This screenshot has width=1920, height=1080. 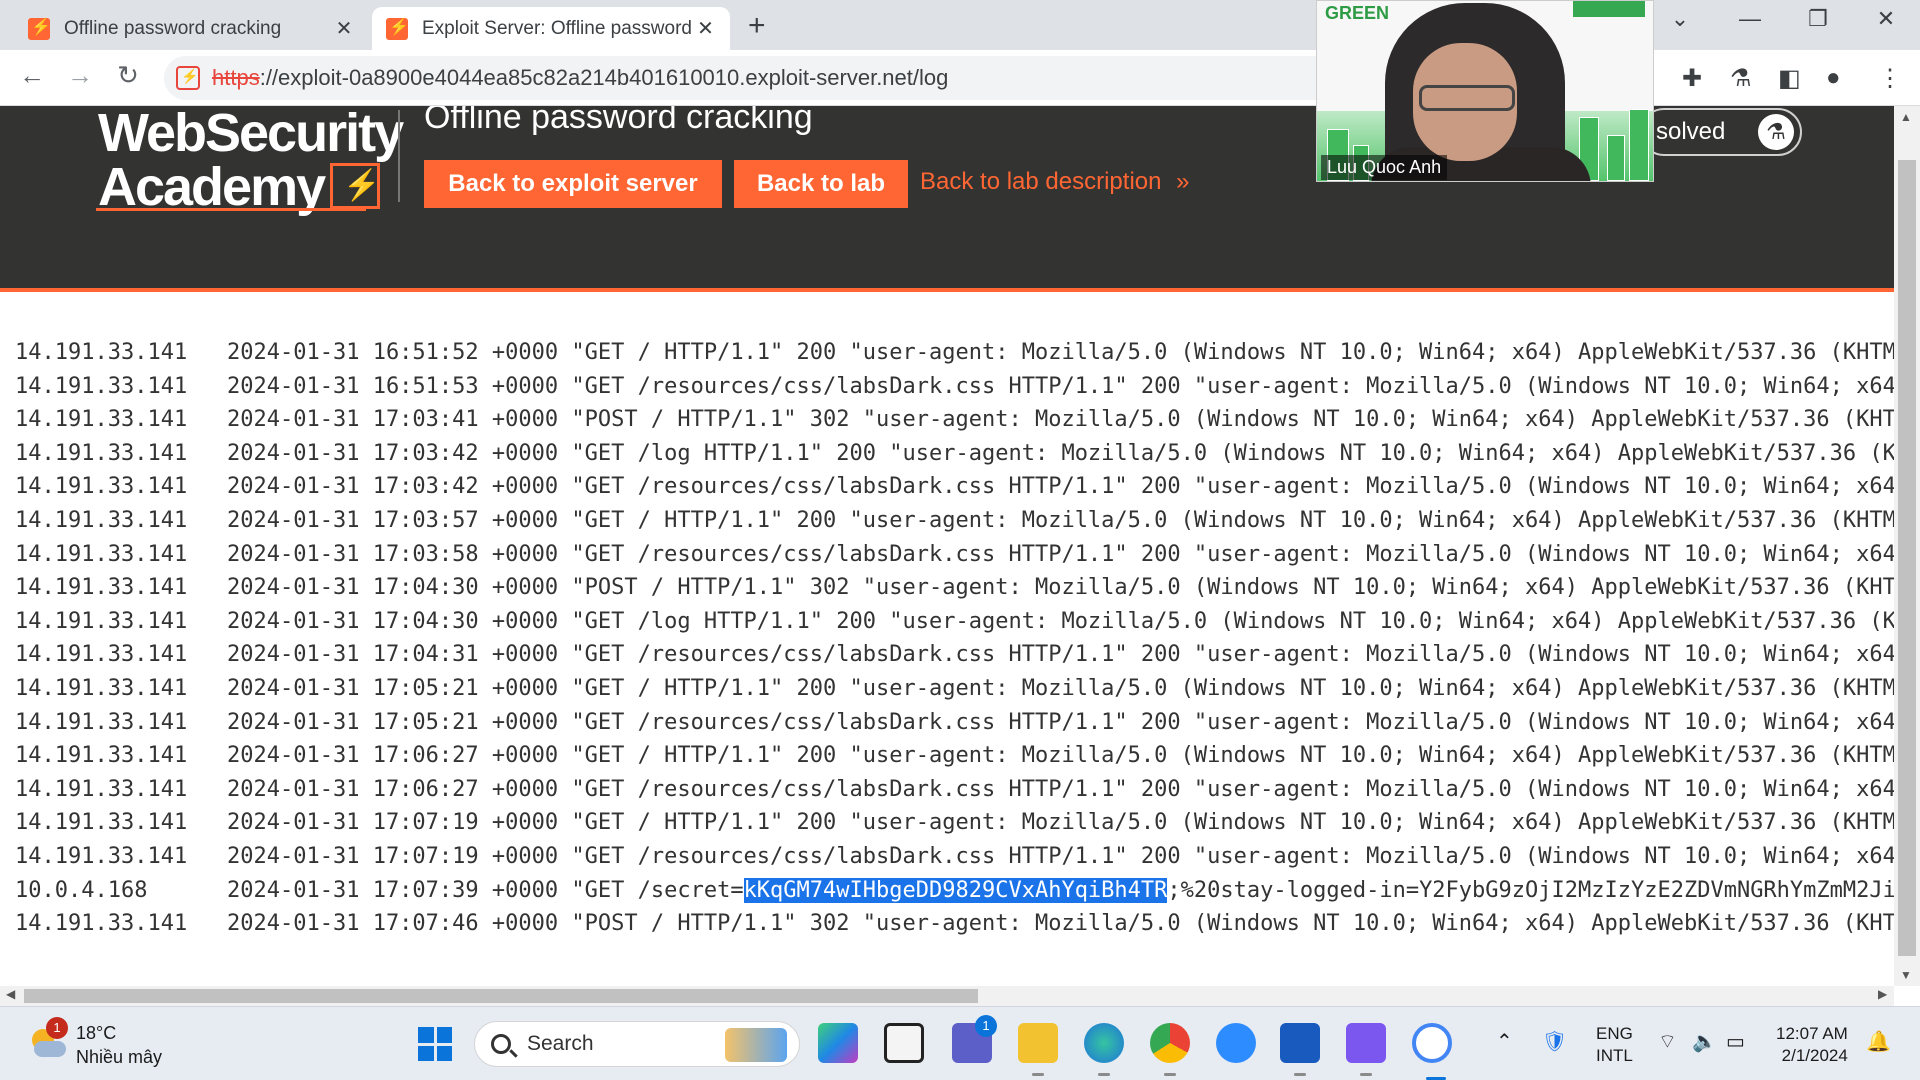 I want to click on profile-avatar-icon: ●, so click(x=1833, y=78).